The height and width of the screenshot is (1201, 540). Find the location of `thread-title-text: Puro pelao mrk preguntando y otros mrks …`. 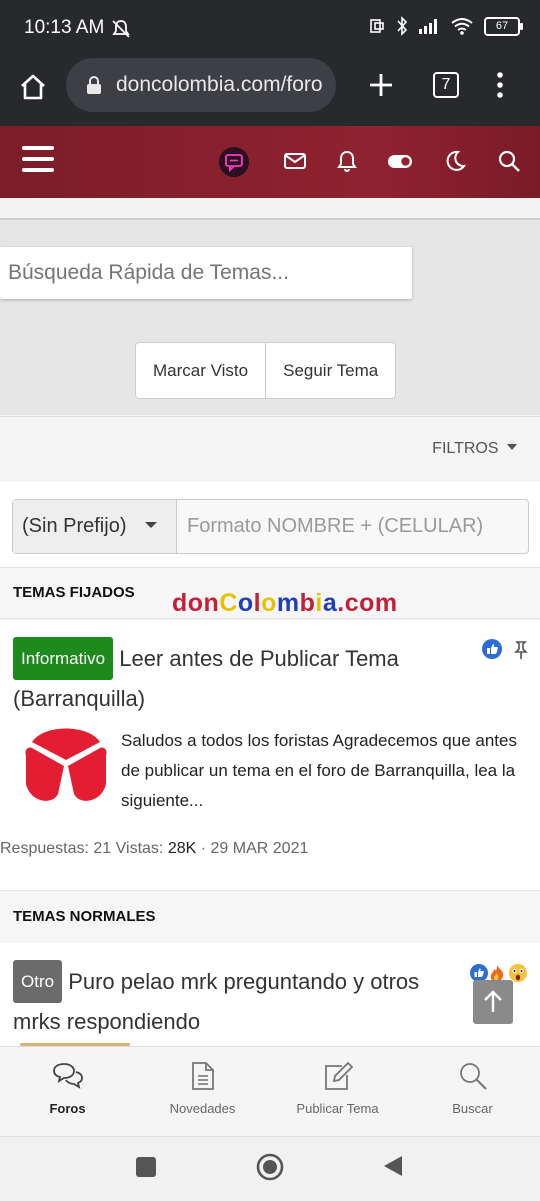

thread-title-text: Puro pelao mrk preguntando y otros mrks … is located at coordinates (216, 1001).